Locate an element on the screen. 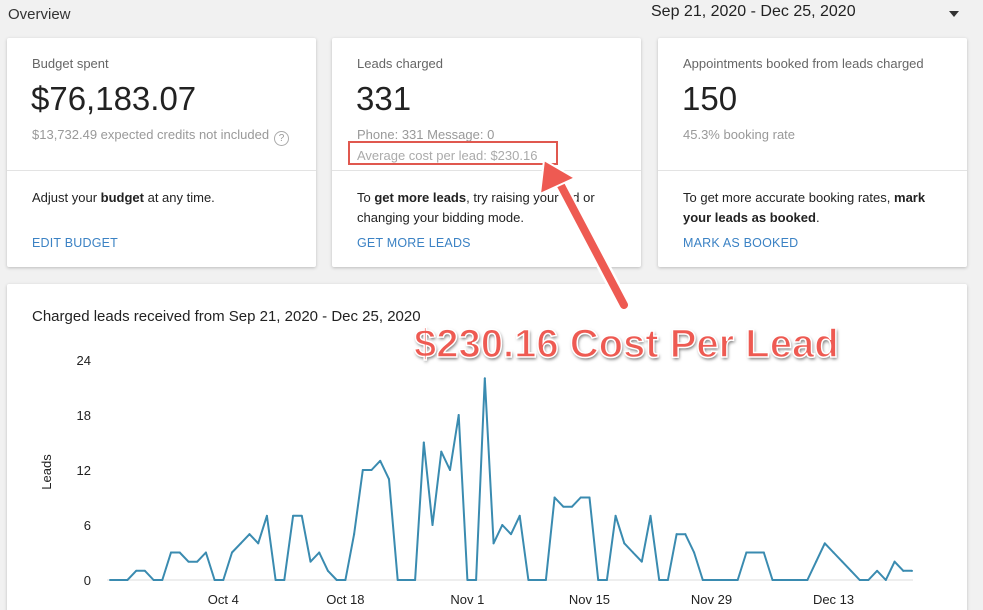 This screenshot has height=610, width=983. desc-text: To is located at coordinates (366, 197).